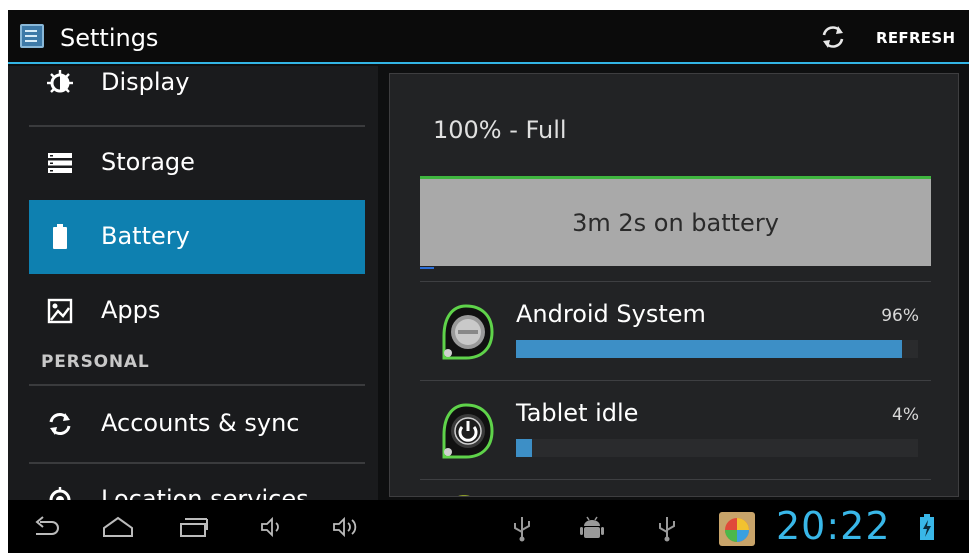  What do you see at coordinates (468, 431) in the screenshot?
I see `tablet-idle-icon` at bounding box center [468, 431].